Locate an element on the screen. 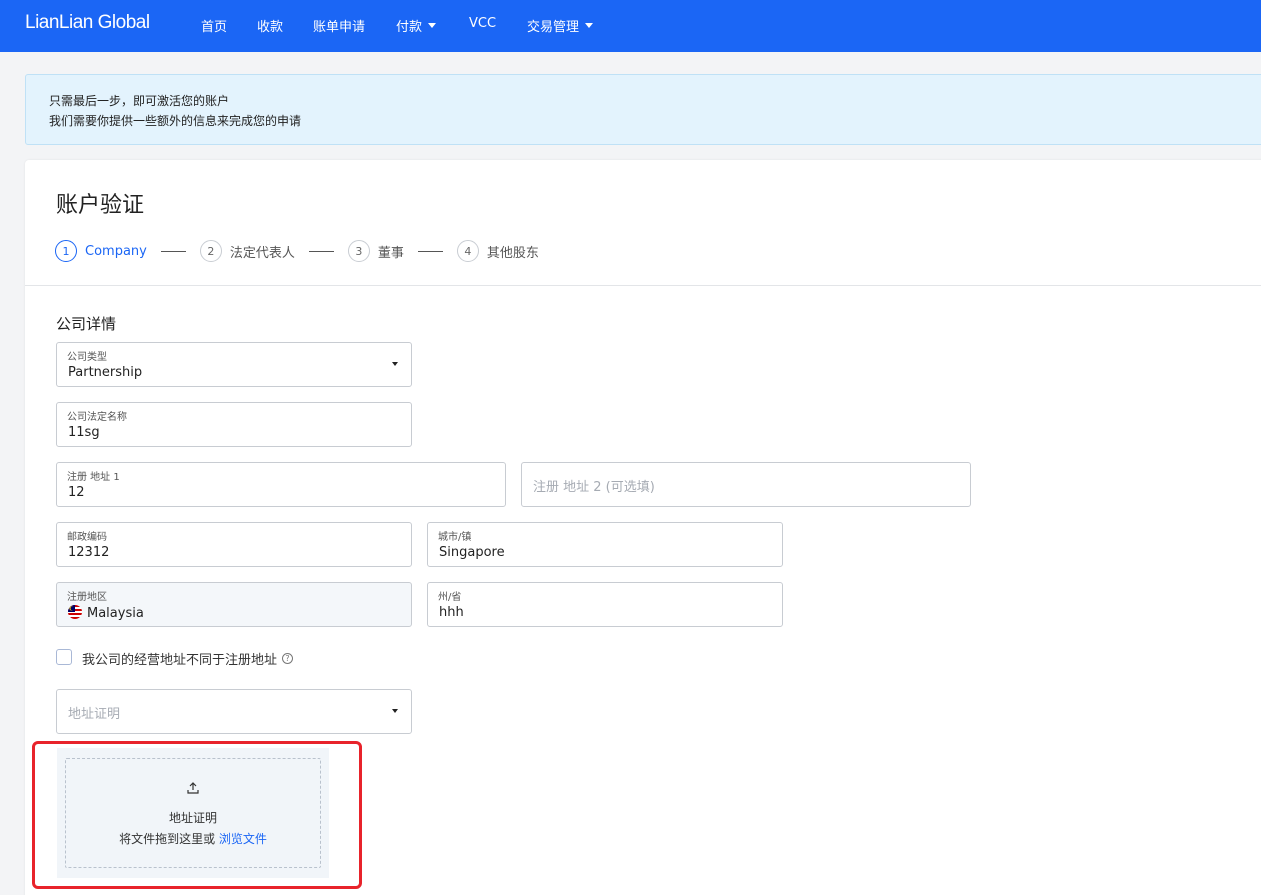  section-title: 公司详情 is located at coordinates (86, 324).